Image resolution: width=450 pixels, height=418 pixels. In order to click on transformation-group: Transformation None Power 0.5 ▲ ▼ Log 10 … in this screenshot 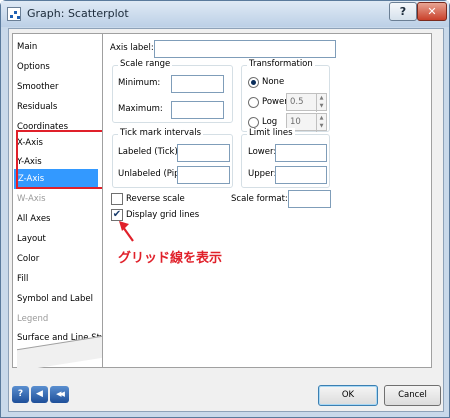, I will do `click(285, 95)`.